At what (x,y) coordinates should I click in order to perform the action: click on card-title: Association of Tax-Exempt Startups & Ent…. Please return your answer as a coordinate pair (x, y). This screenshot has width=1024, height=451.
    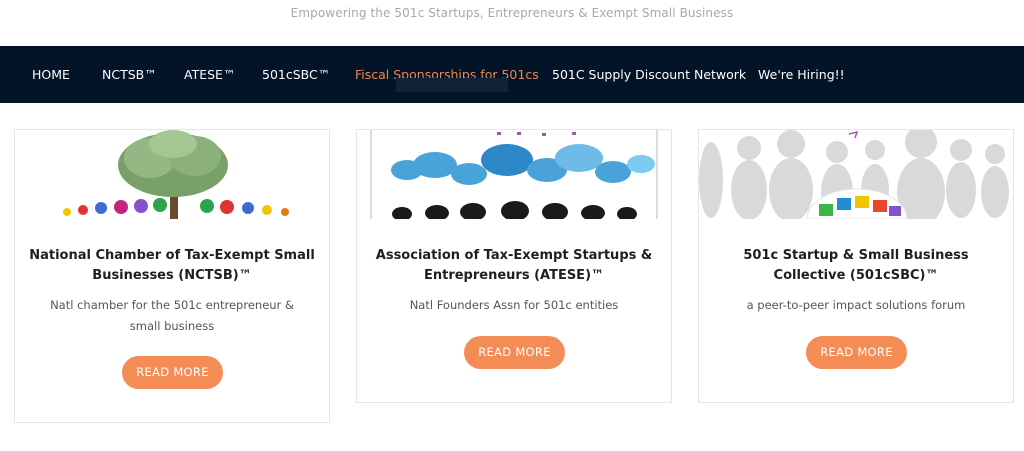
    Looking at the image, I should click on (514, 265).